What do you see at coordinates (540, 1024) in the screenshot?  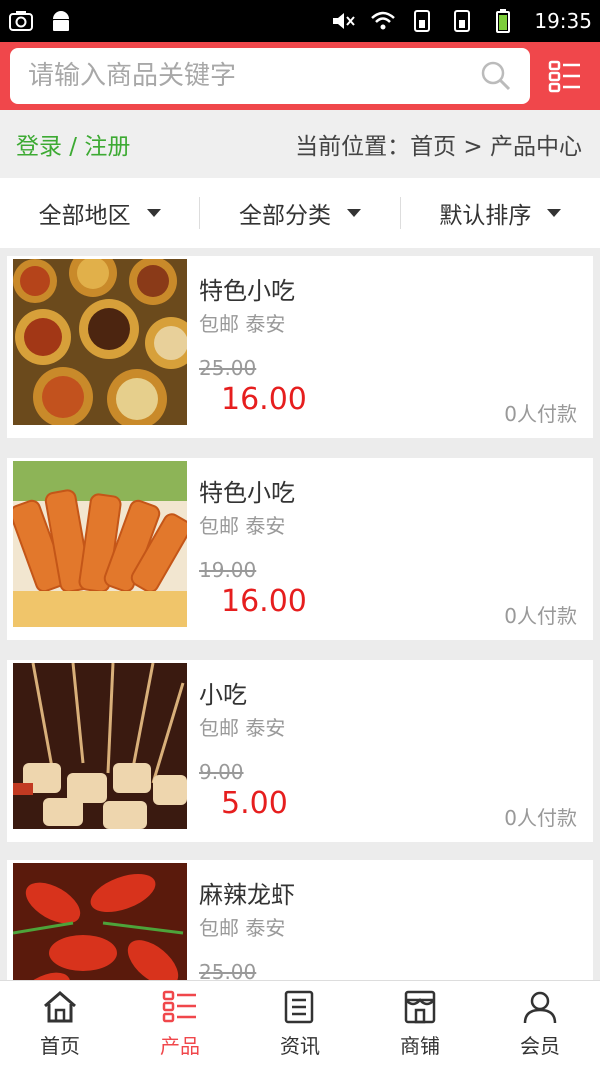 I see `nav-member: 会员` at bounding box center [540, 1024].